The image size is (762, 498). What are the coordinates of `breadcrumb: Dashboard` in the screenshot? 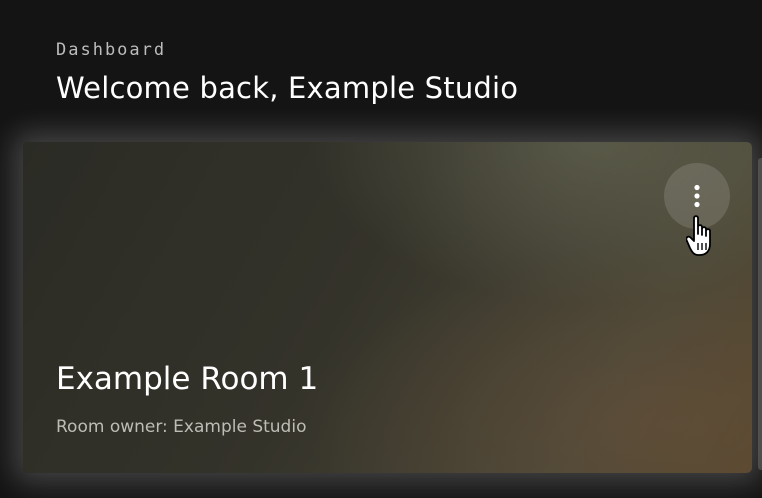 It's located at (111, 50).